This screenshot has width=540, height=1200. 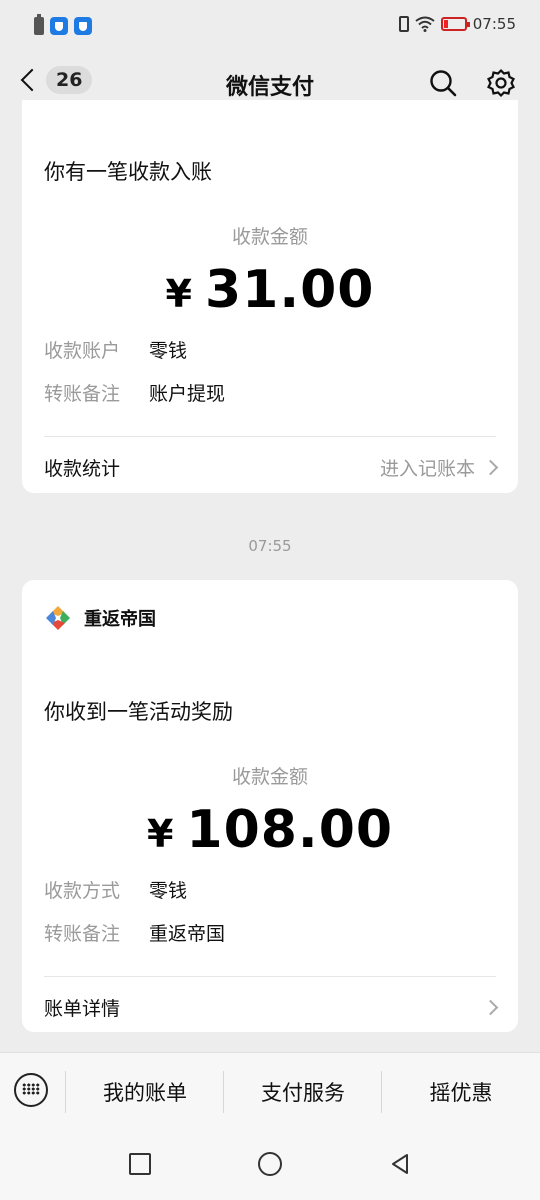 I want to click on back-triangle-button, so click(x=400, y=1164).